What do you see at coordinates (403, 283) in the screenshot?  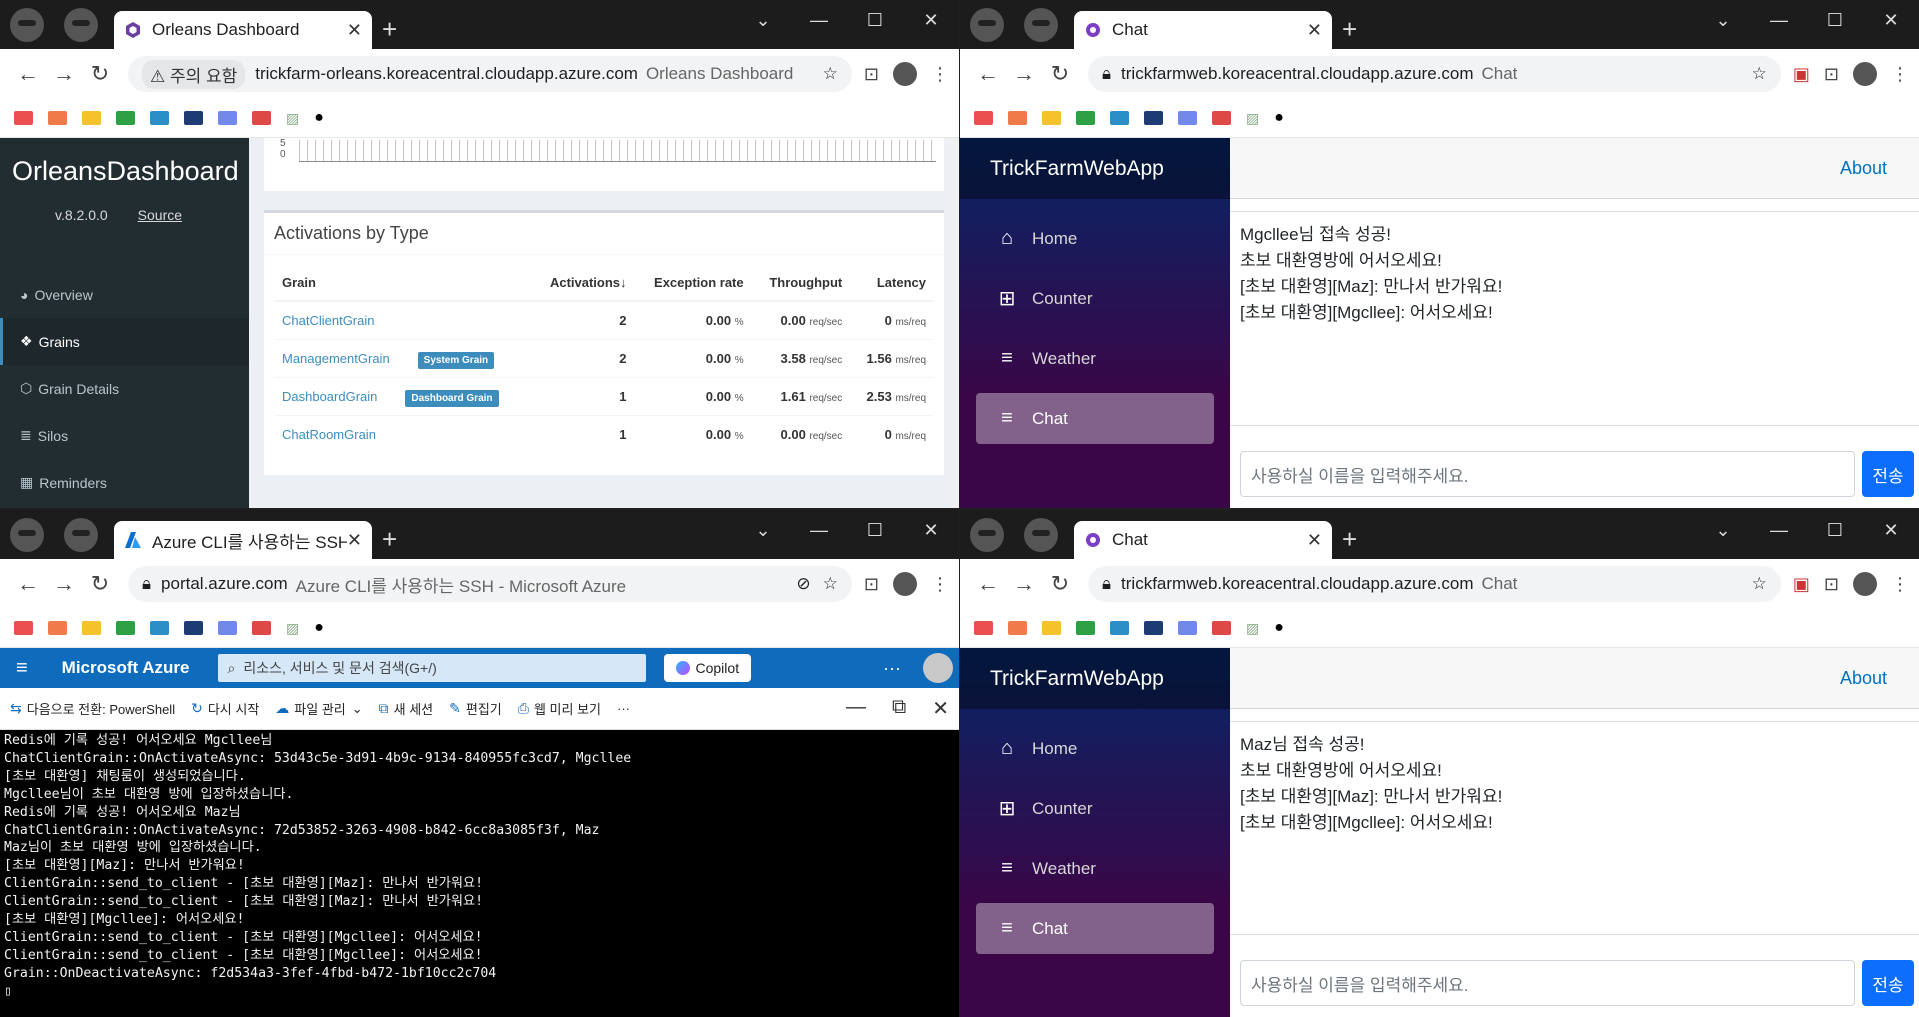 I see `column-header: Grain` at bounding box center [403, 283].